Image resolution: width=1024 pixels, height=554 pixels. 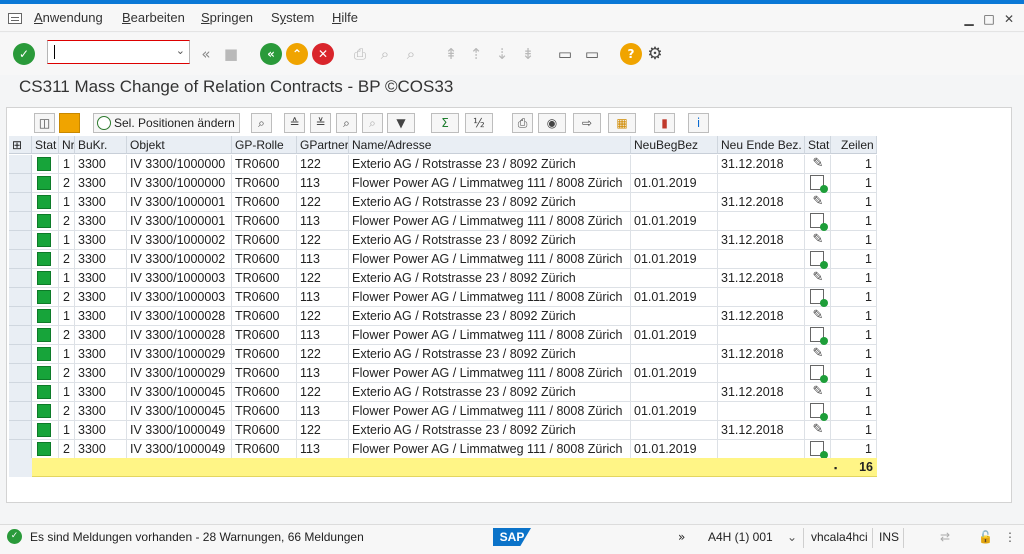 I want to click on print-icon: ⎙, so click(x=360, y=54).